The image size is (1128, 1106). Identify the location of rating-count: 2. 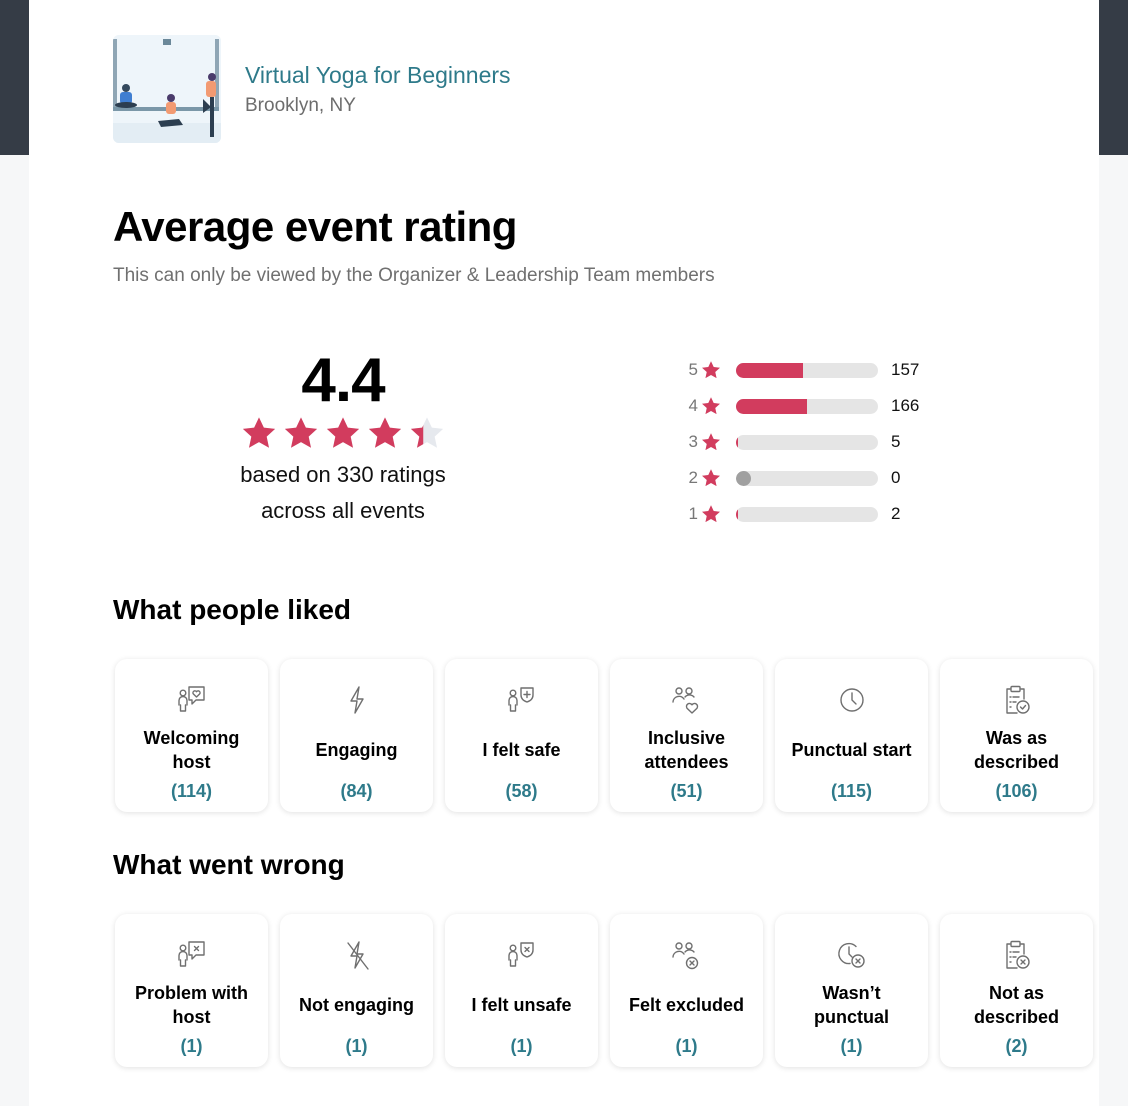
(896, 513).